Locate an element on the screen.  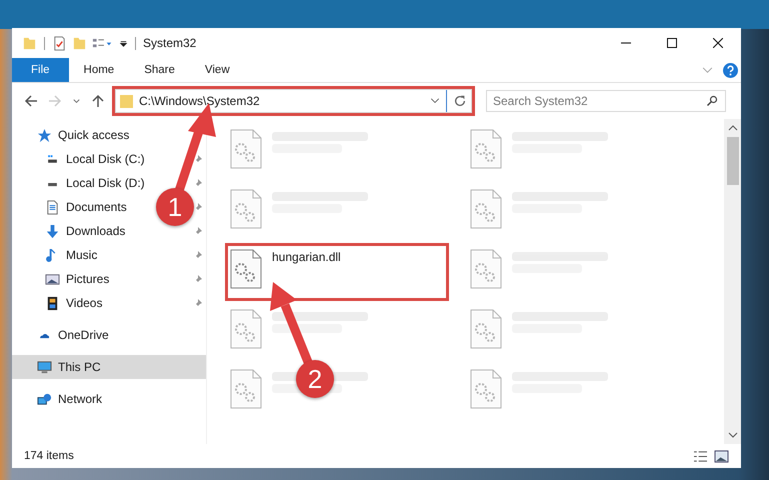
item-count: 174 items is located at coordinates (49, 456).